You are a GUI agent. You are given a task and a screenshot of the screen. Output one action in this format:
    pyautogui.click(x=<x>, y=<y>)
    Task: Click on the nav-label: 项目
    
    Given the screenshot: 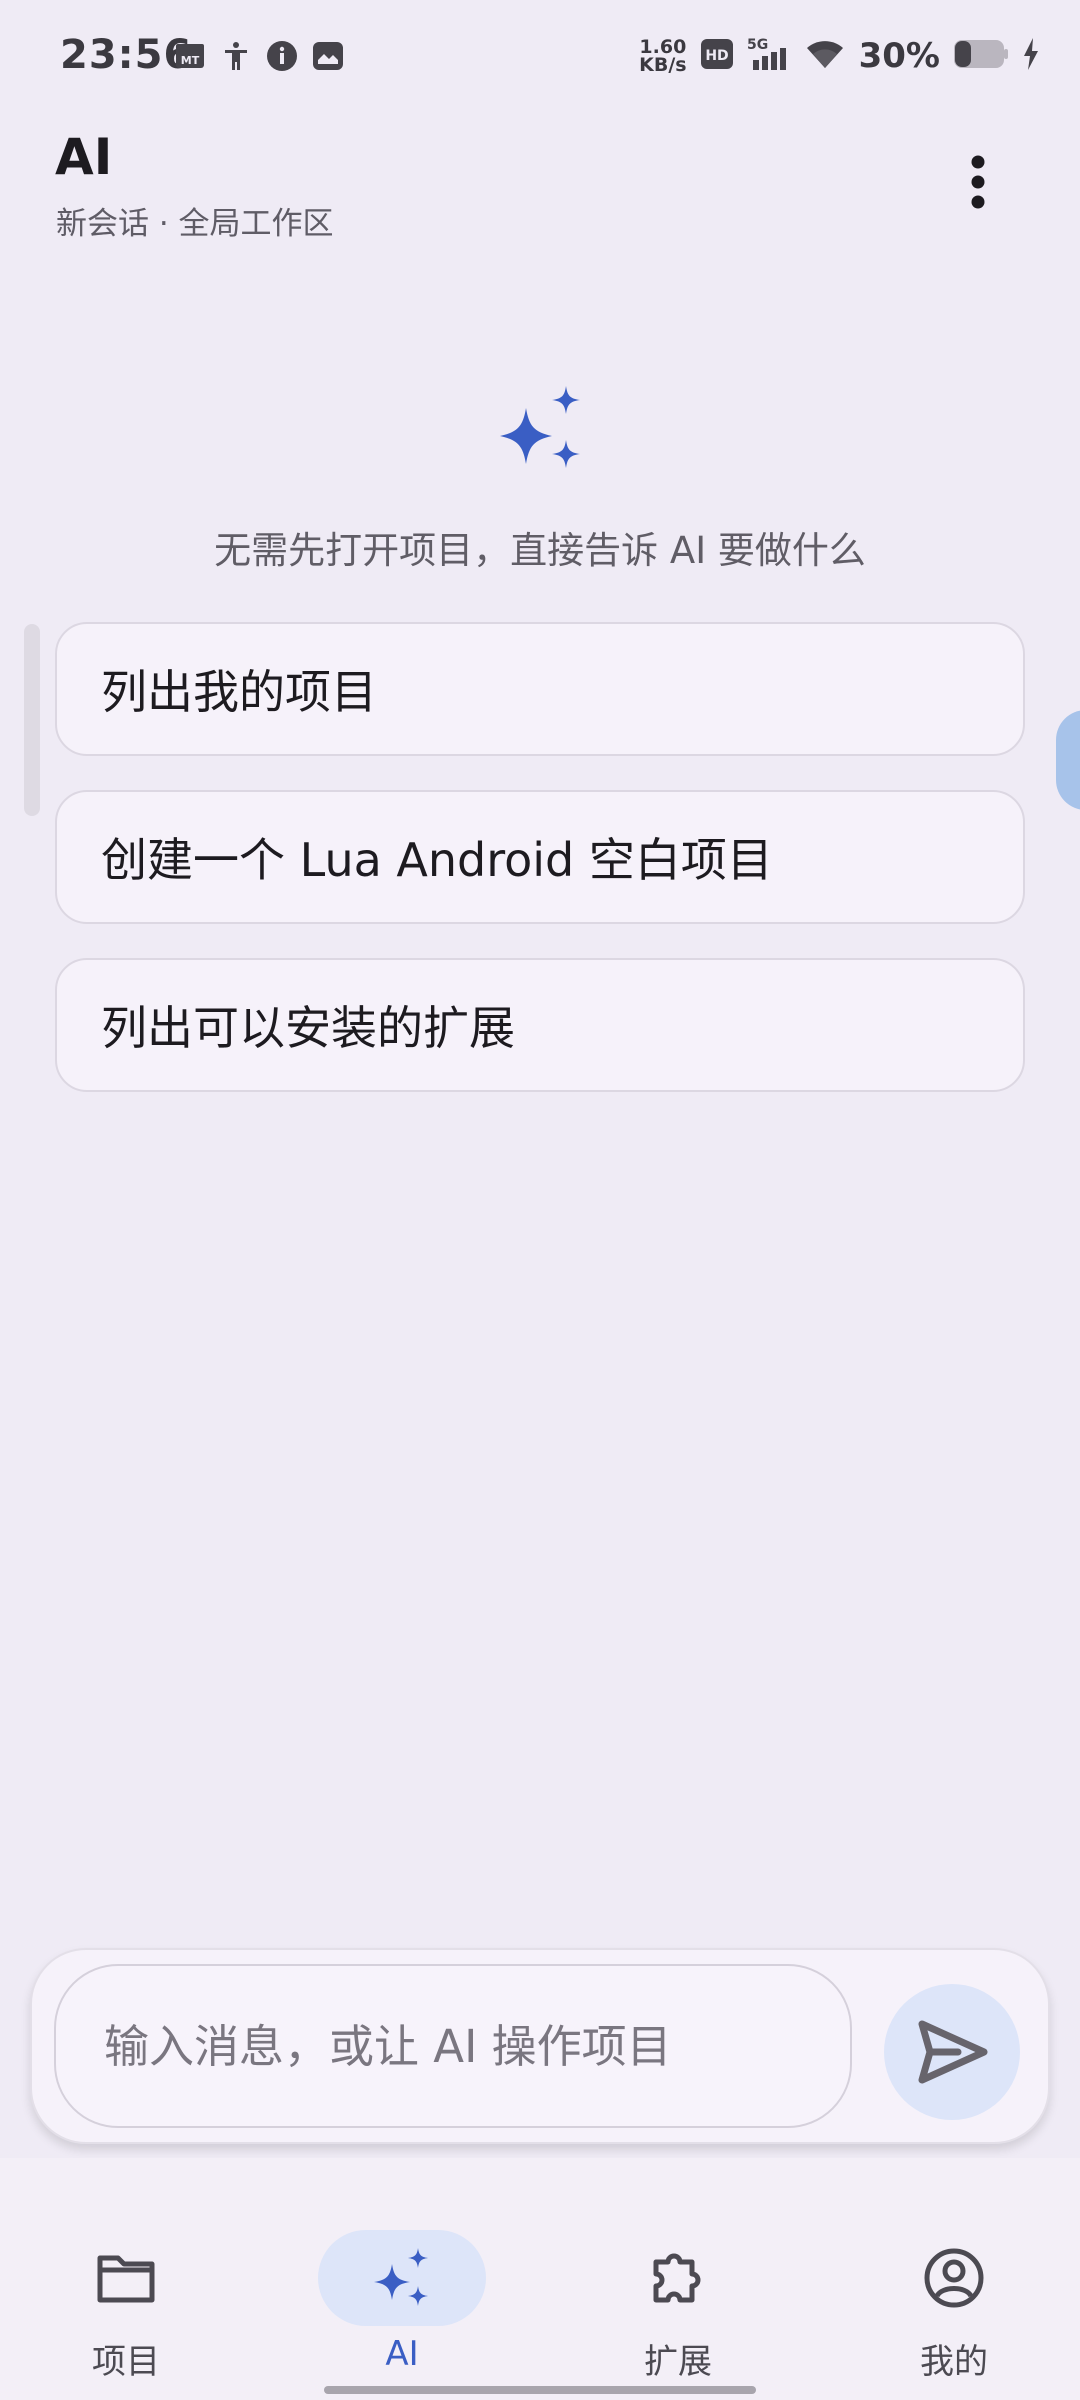 What is the action you would take?
    pyautogui.click(x=126, y=2362)
    